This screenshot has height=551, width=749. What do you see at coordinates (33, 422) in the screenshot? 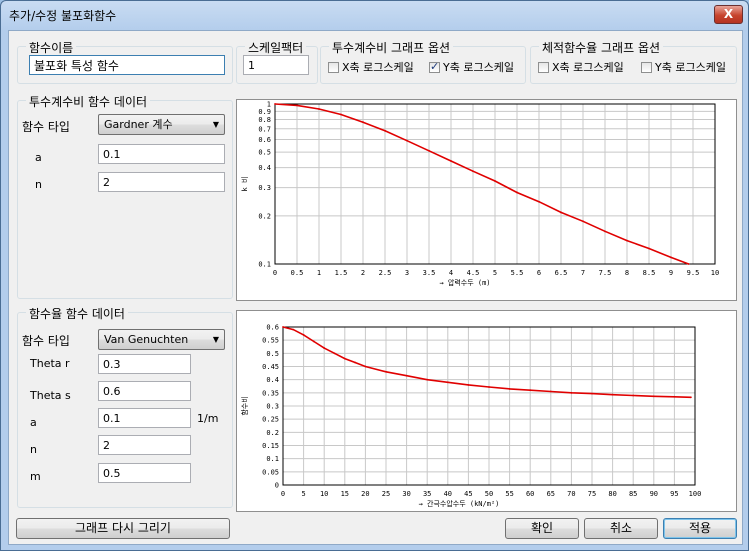
I see `vol-param-a-label: a` at bounding box center [33, 422].